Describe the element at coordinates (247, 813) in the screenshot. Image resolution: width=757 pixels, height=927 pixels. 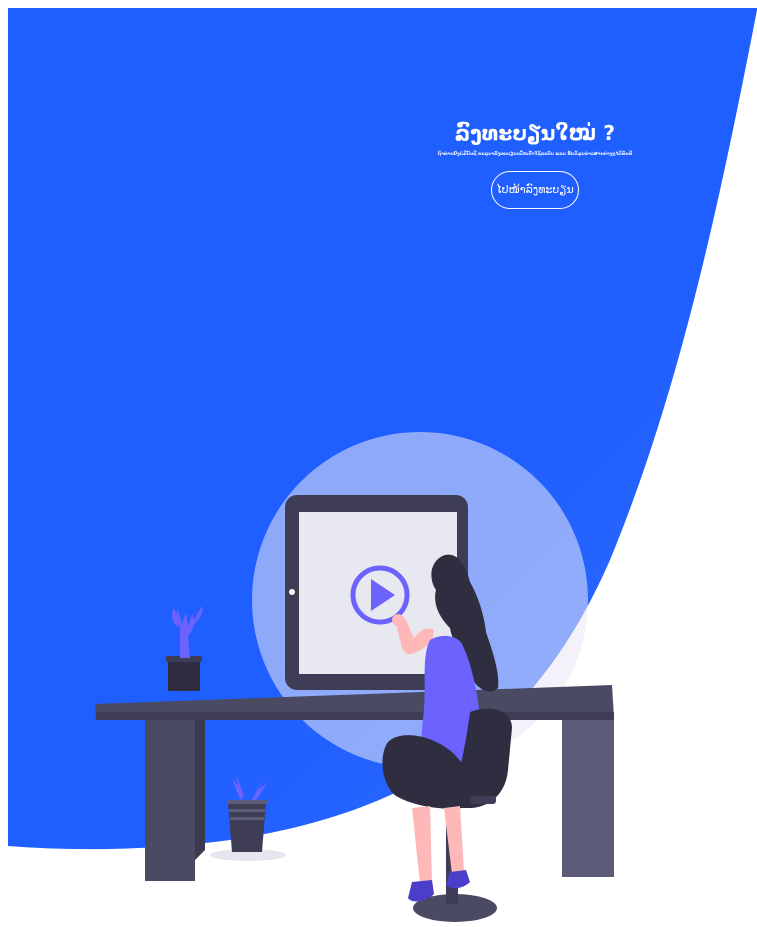
I see `potted-plant-icon` at that location.